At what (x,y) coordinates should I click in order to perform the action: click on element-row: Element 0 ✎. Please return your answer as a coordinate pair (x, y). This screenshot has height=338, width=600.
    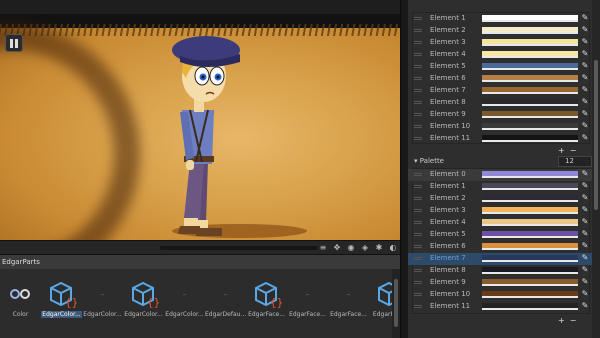
    Looking at the image, I should click on (500, 175).